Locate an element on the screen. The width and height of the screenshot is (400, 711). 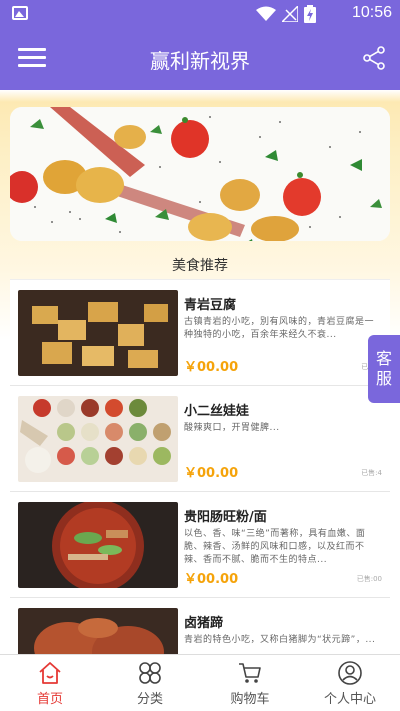
food-name: 贵阳肠旺粉/面 is located at coordinates (225, 517).